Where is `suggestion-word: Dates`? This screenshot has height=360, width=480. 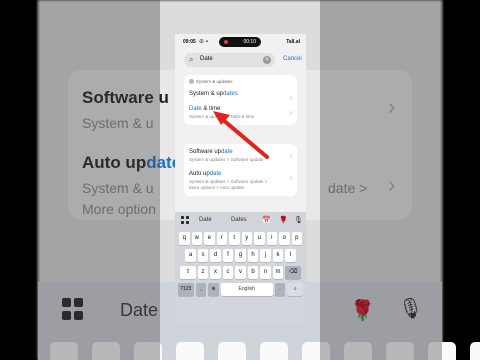 suggestion-word: Dates is located at coordinates (239, 220).